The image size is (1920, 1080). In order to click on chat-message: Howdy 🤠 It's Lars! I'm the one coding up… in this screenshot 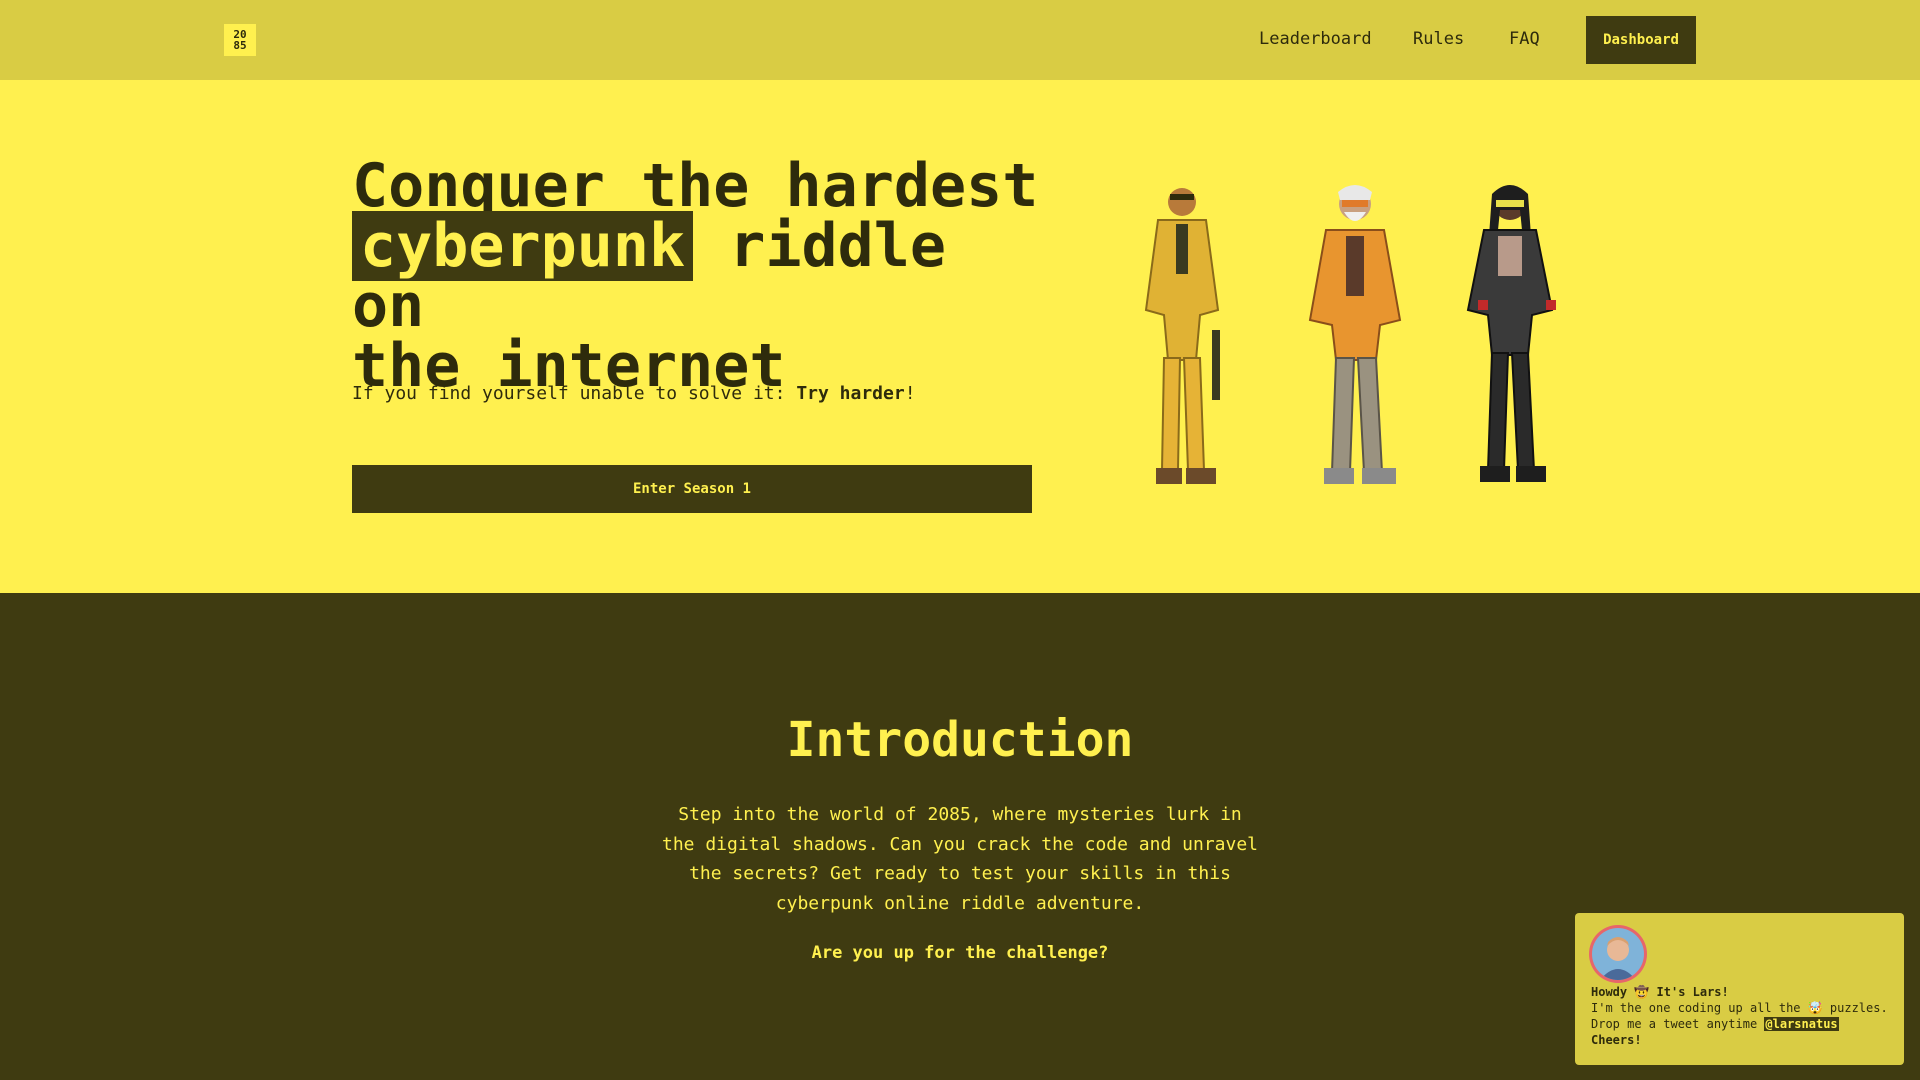, I will do `click(1743, 1016)`.